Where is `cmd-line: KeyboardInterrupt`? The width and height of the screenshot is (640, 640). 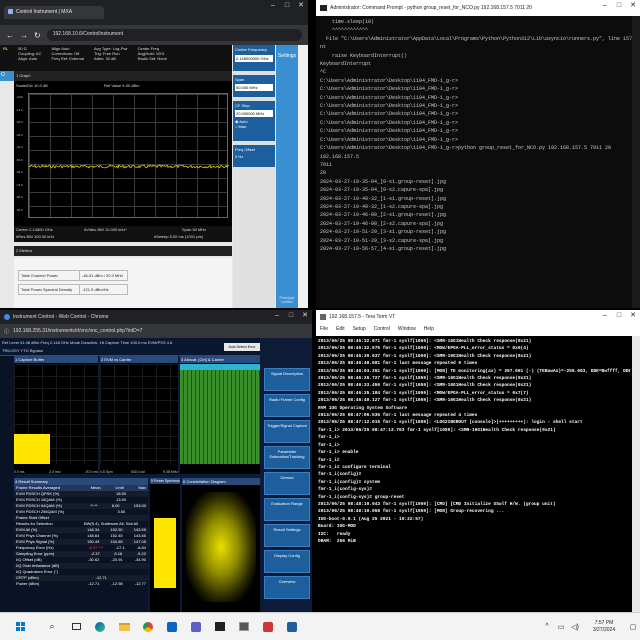 cmd-line: KeyboardInterrupt is located at coordinates (346, 64).